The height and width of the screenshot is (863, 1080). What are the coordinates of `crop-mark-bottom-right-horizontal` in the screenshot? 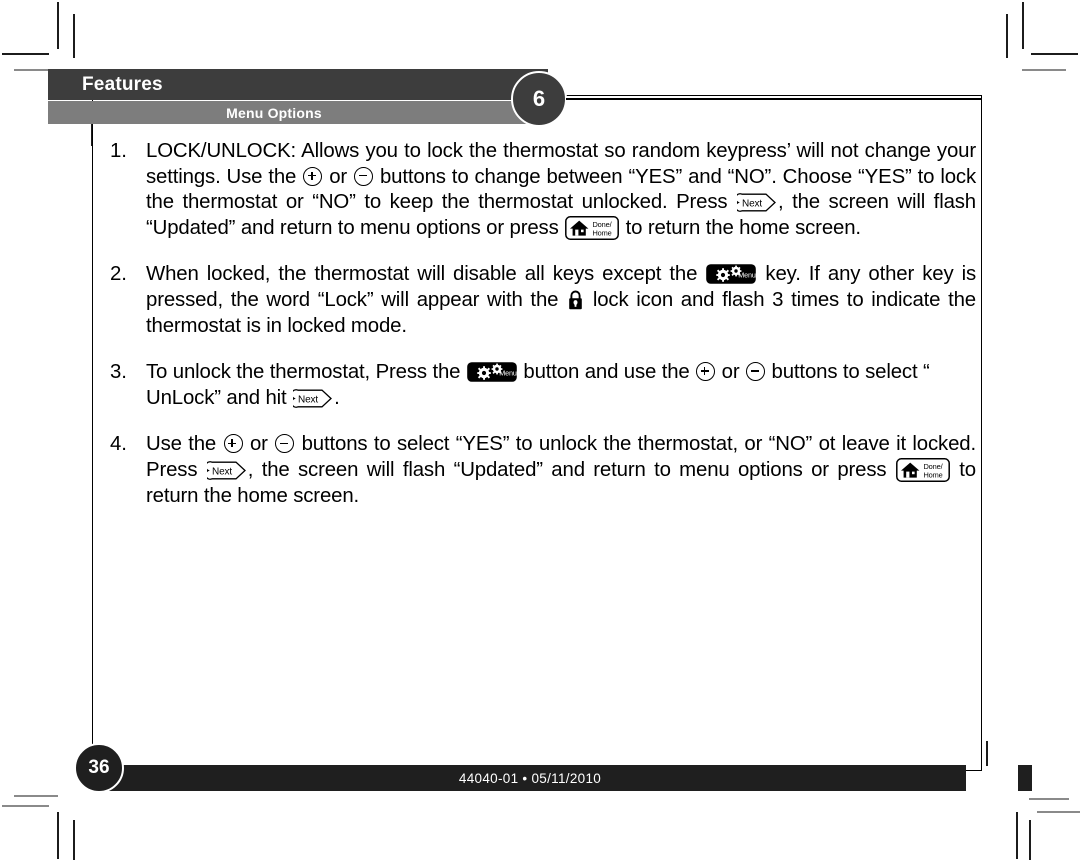 It's located at (1049, 799).